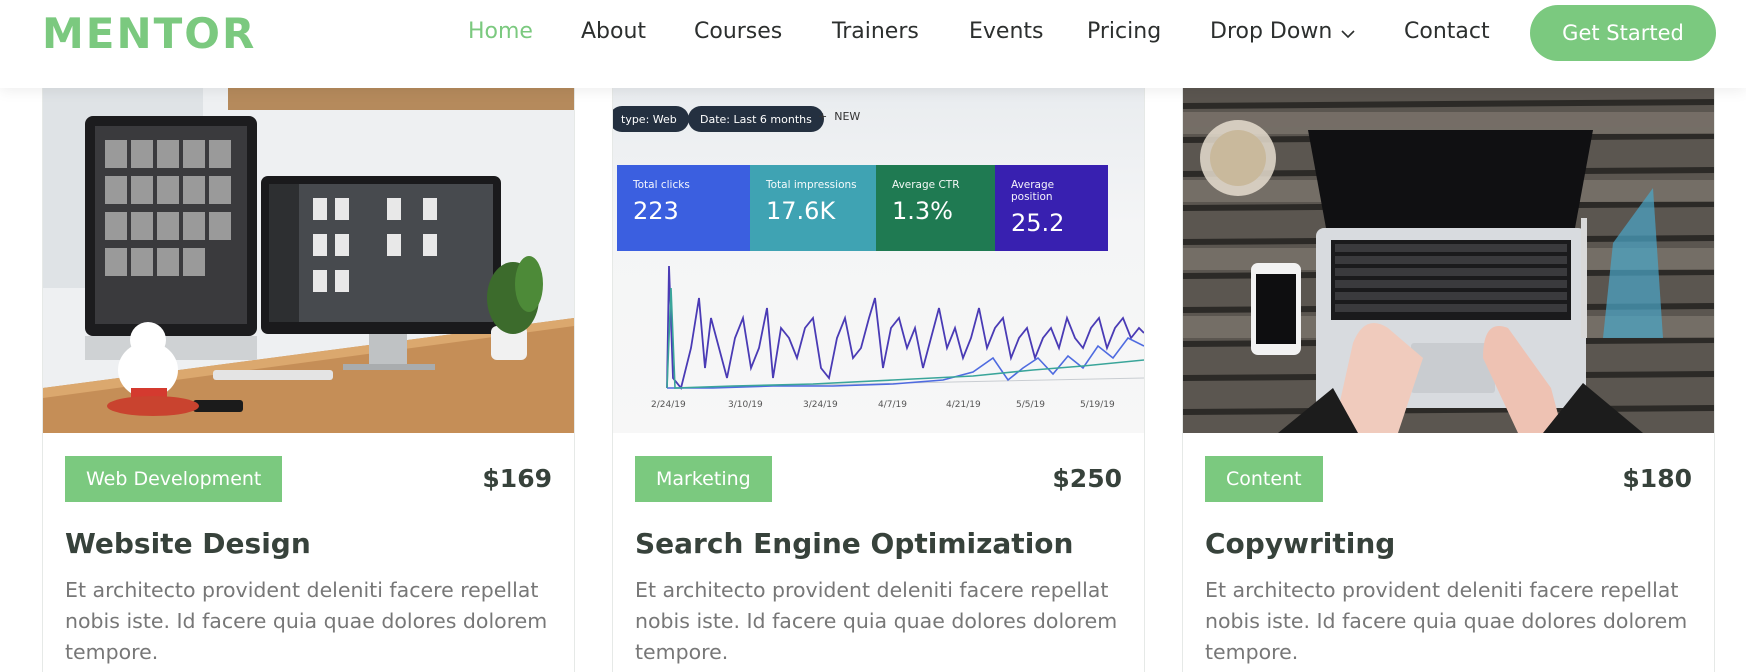 The image size is (1746, 672). Describe the element at coordinates (1030, 405) in the screenshot. I see `x-axis-tick: 5/5/19` at that location.